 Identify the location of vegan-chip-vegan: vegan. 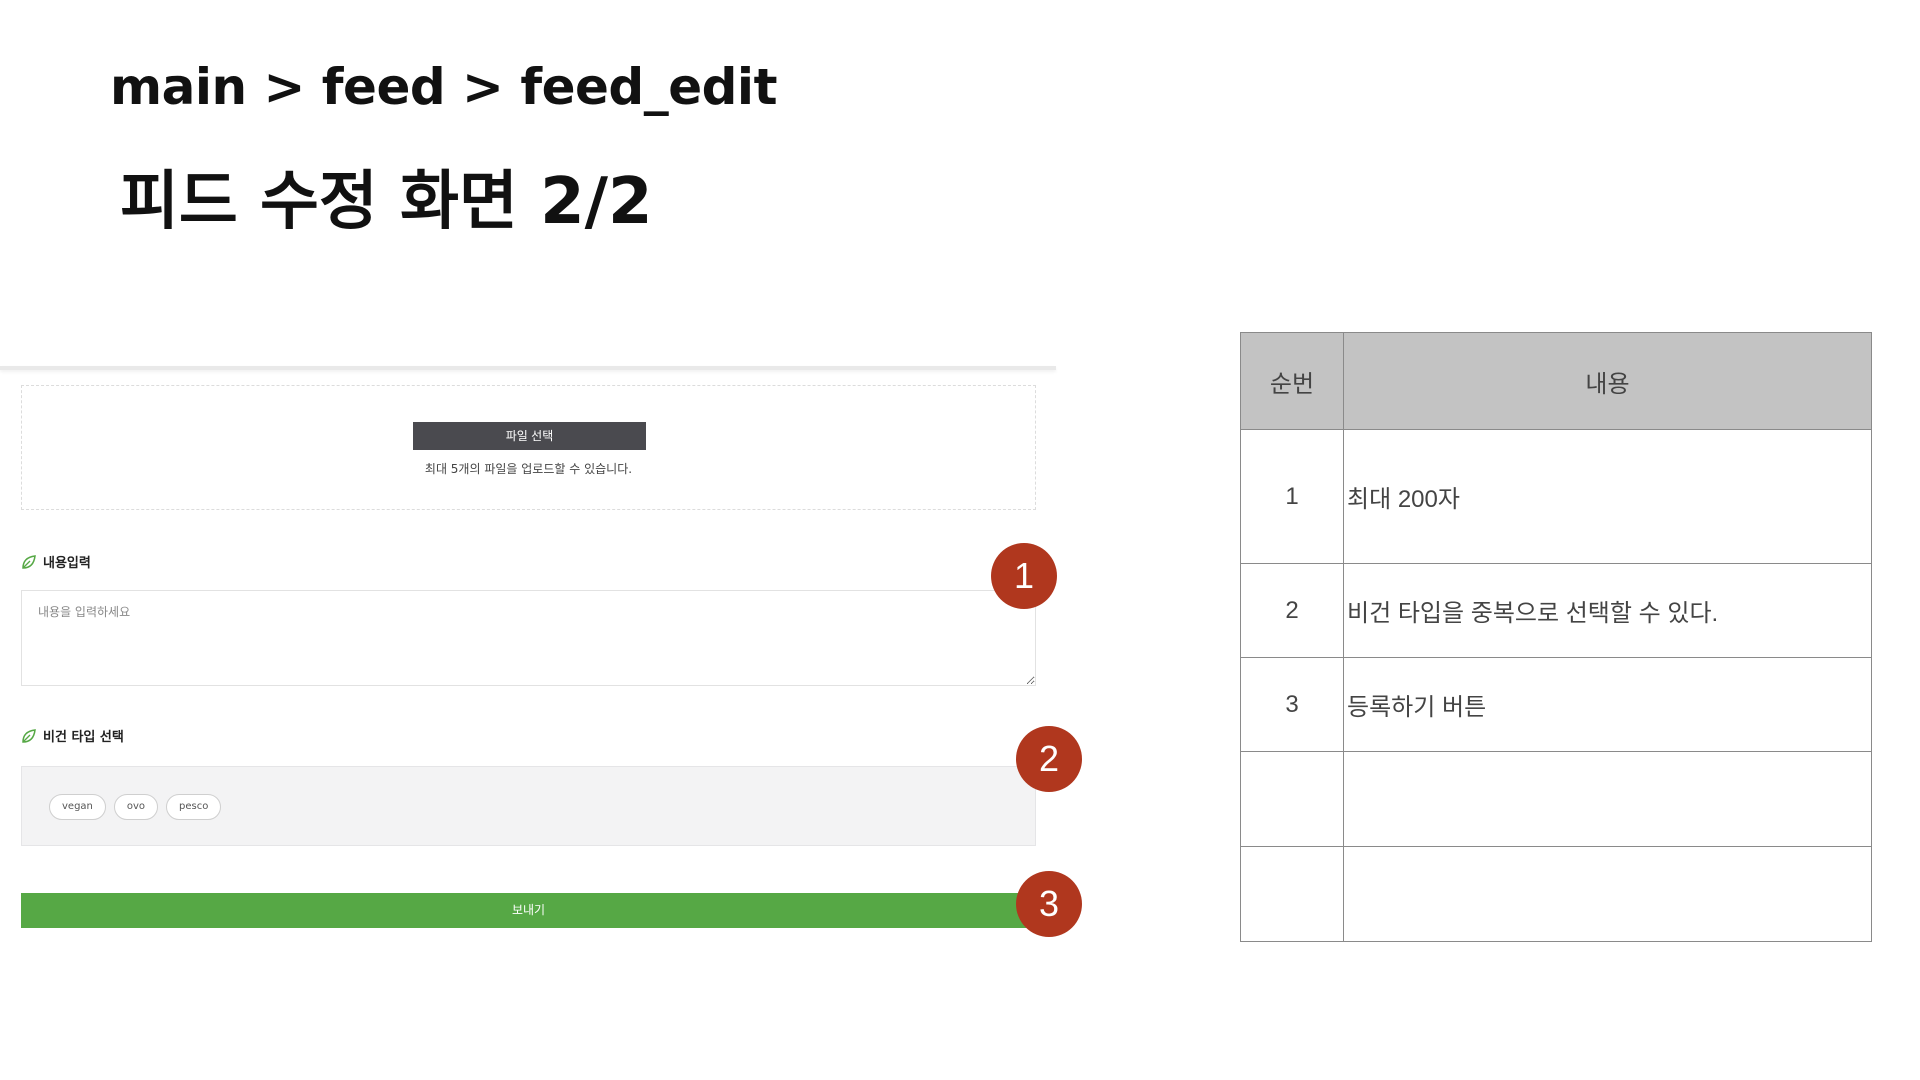
(77, 807).